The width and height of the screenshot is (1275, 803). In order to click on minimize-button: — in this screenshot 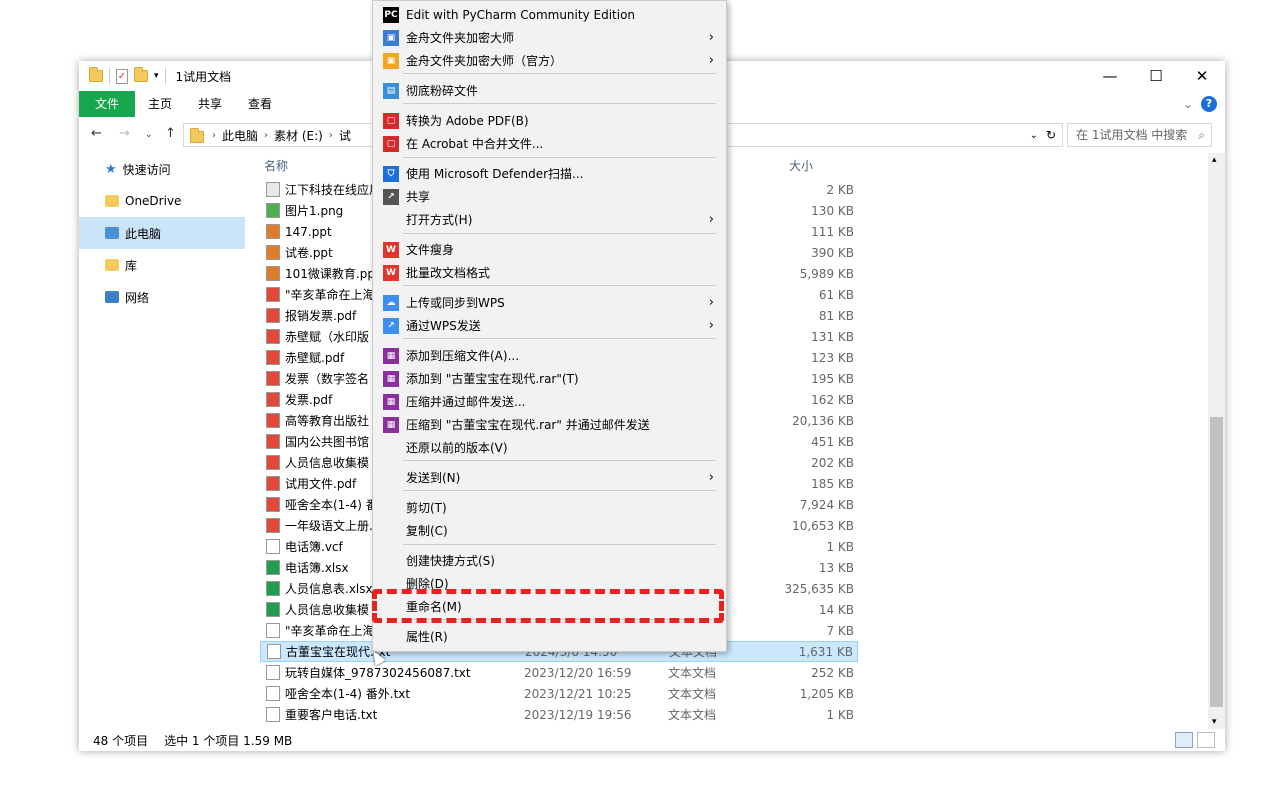, I will do `click(1110, 76)`.